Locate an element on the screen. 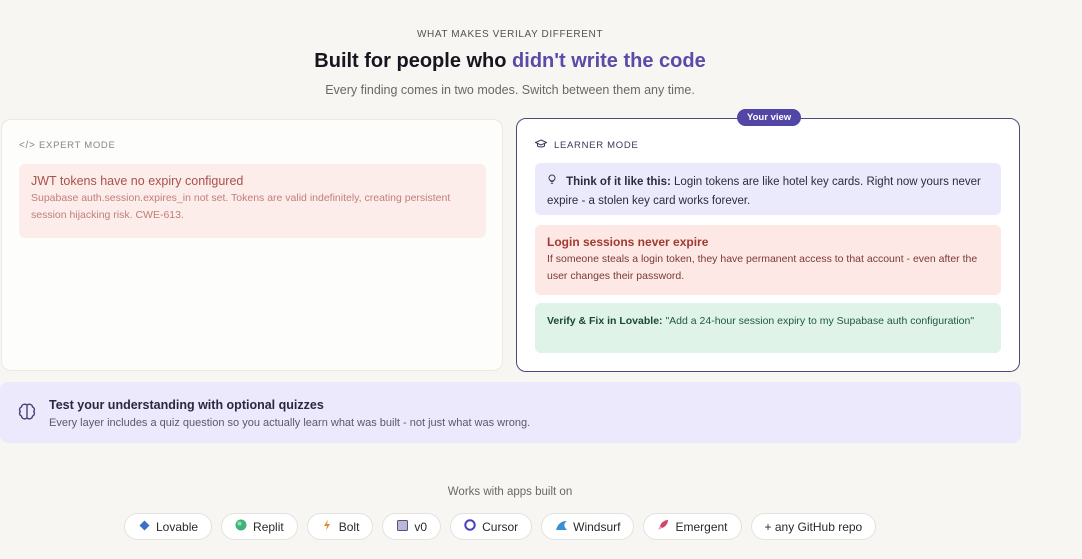  chip-cursor: Cursor is located at coordinates (491, 526).